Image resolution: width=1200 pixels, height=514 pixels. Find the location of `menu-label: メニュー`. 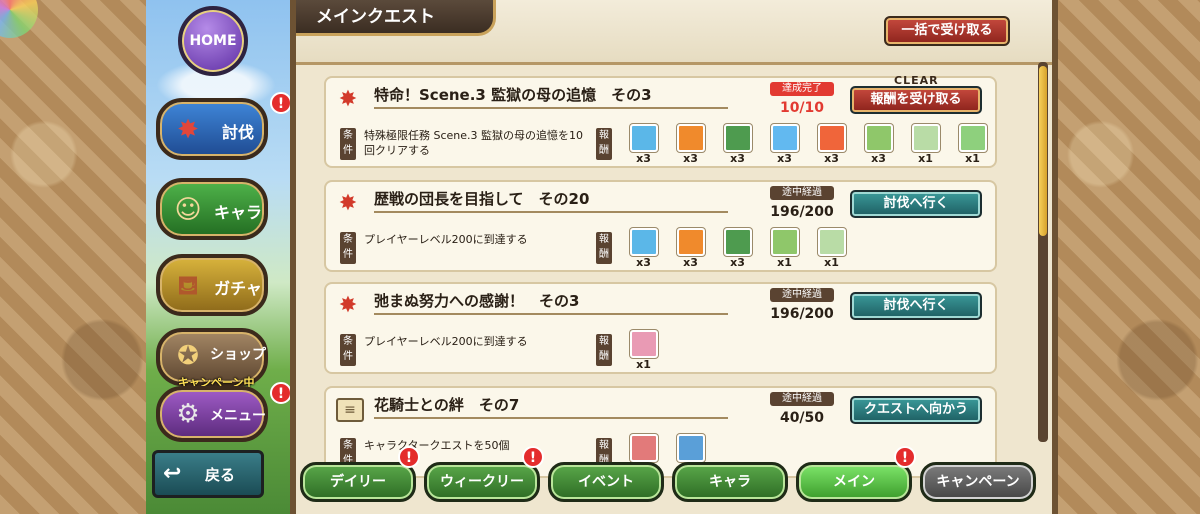

menu-label: メニュー is located at coordinates (238, 416).